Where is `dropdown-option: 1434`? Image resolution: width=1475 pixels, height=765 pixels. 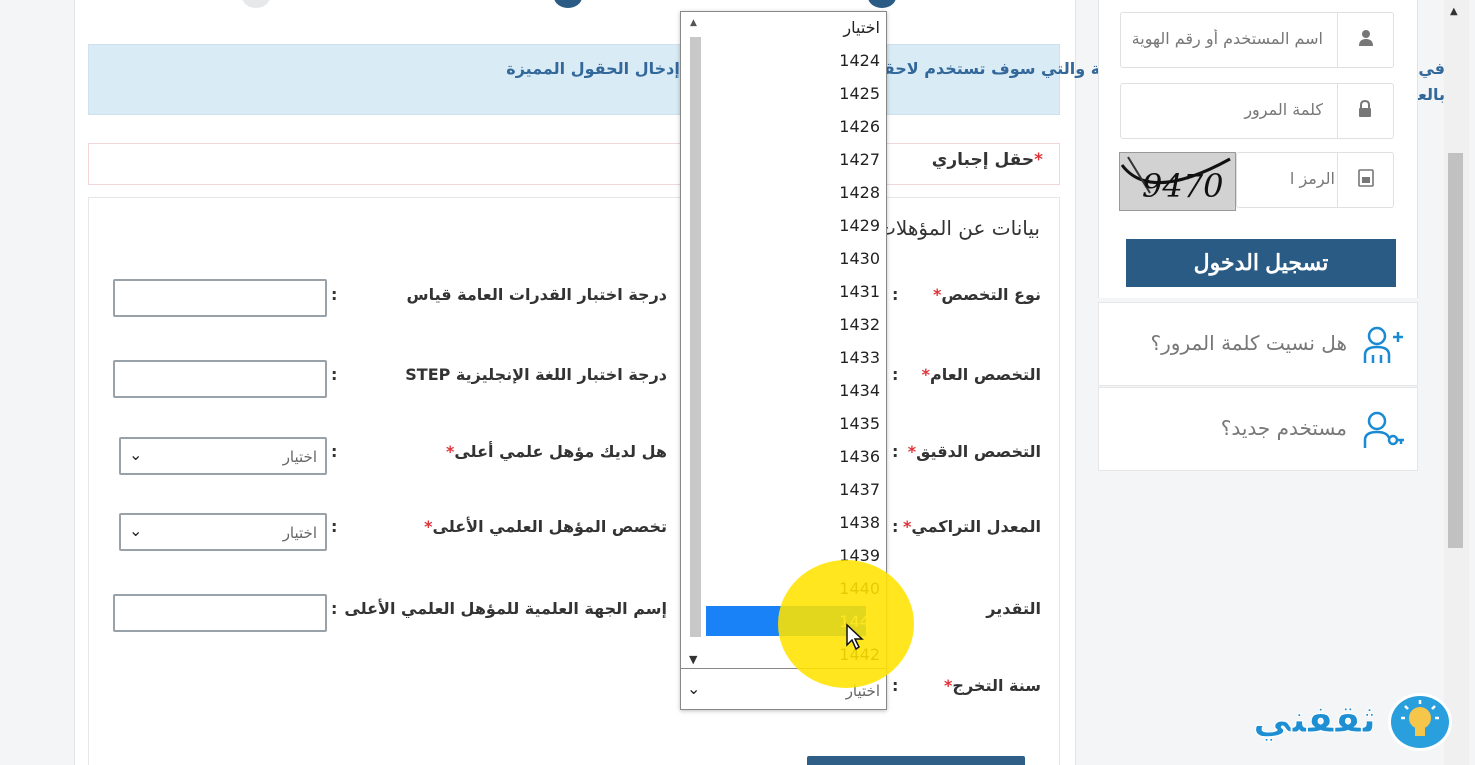 dropdown-option: 1434 is located at coordinates (859, 390).